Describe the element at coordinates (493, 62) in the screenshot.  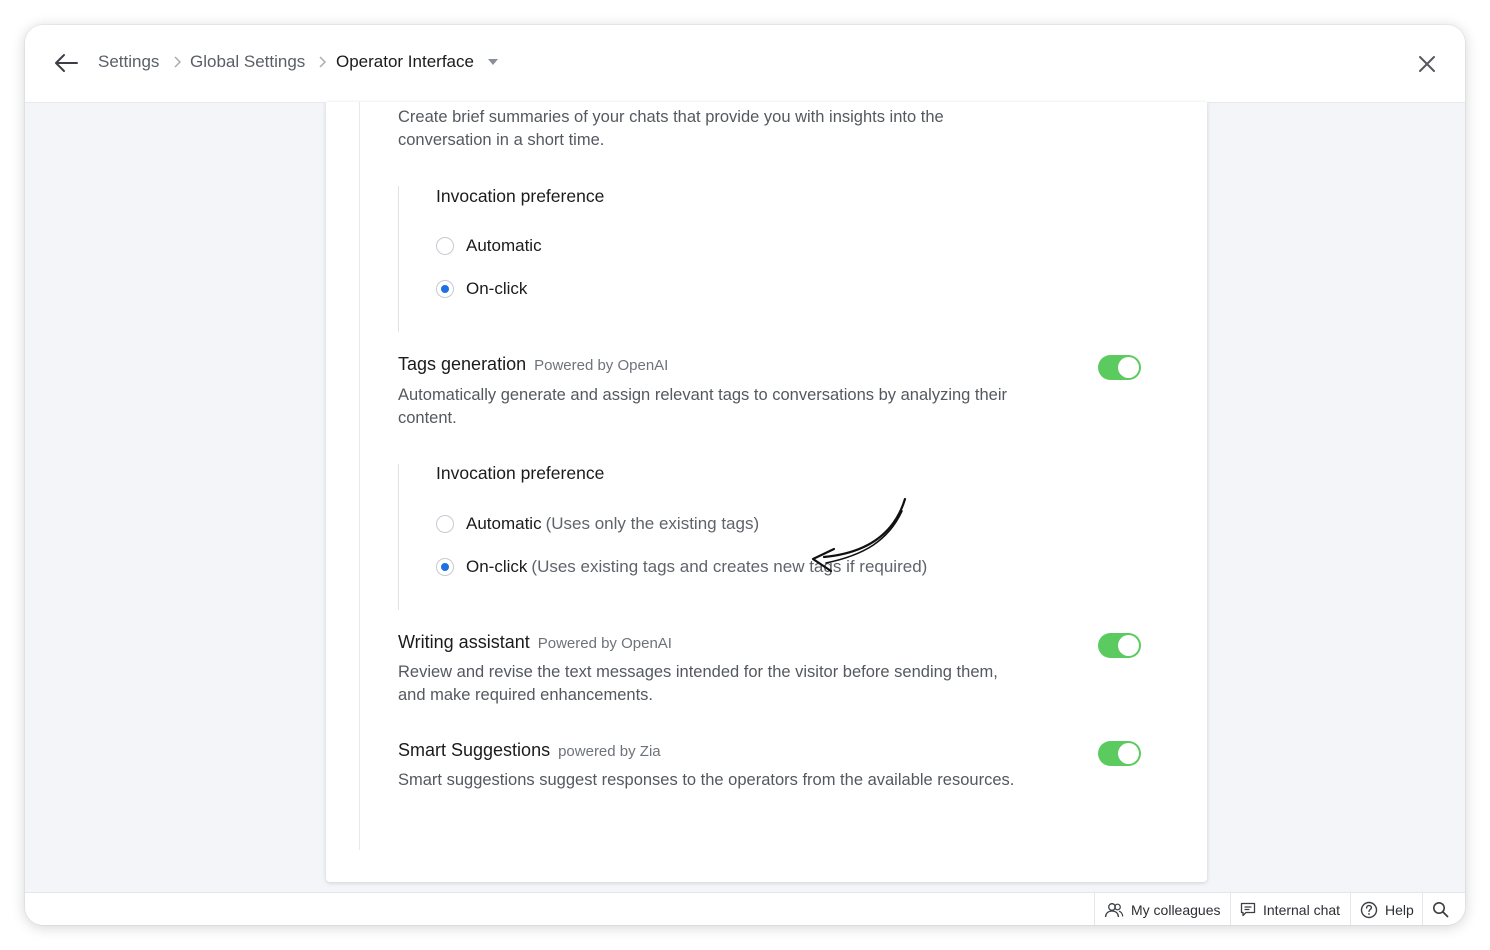
I see `caret-down-icon` at that location.